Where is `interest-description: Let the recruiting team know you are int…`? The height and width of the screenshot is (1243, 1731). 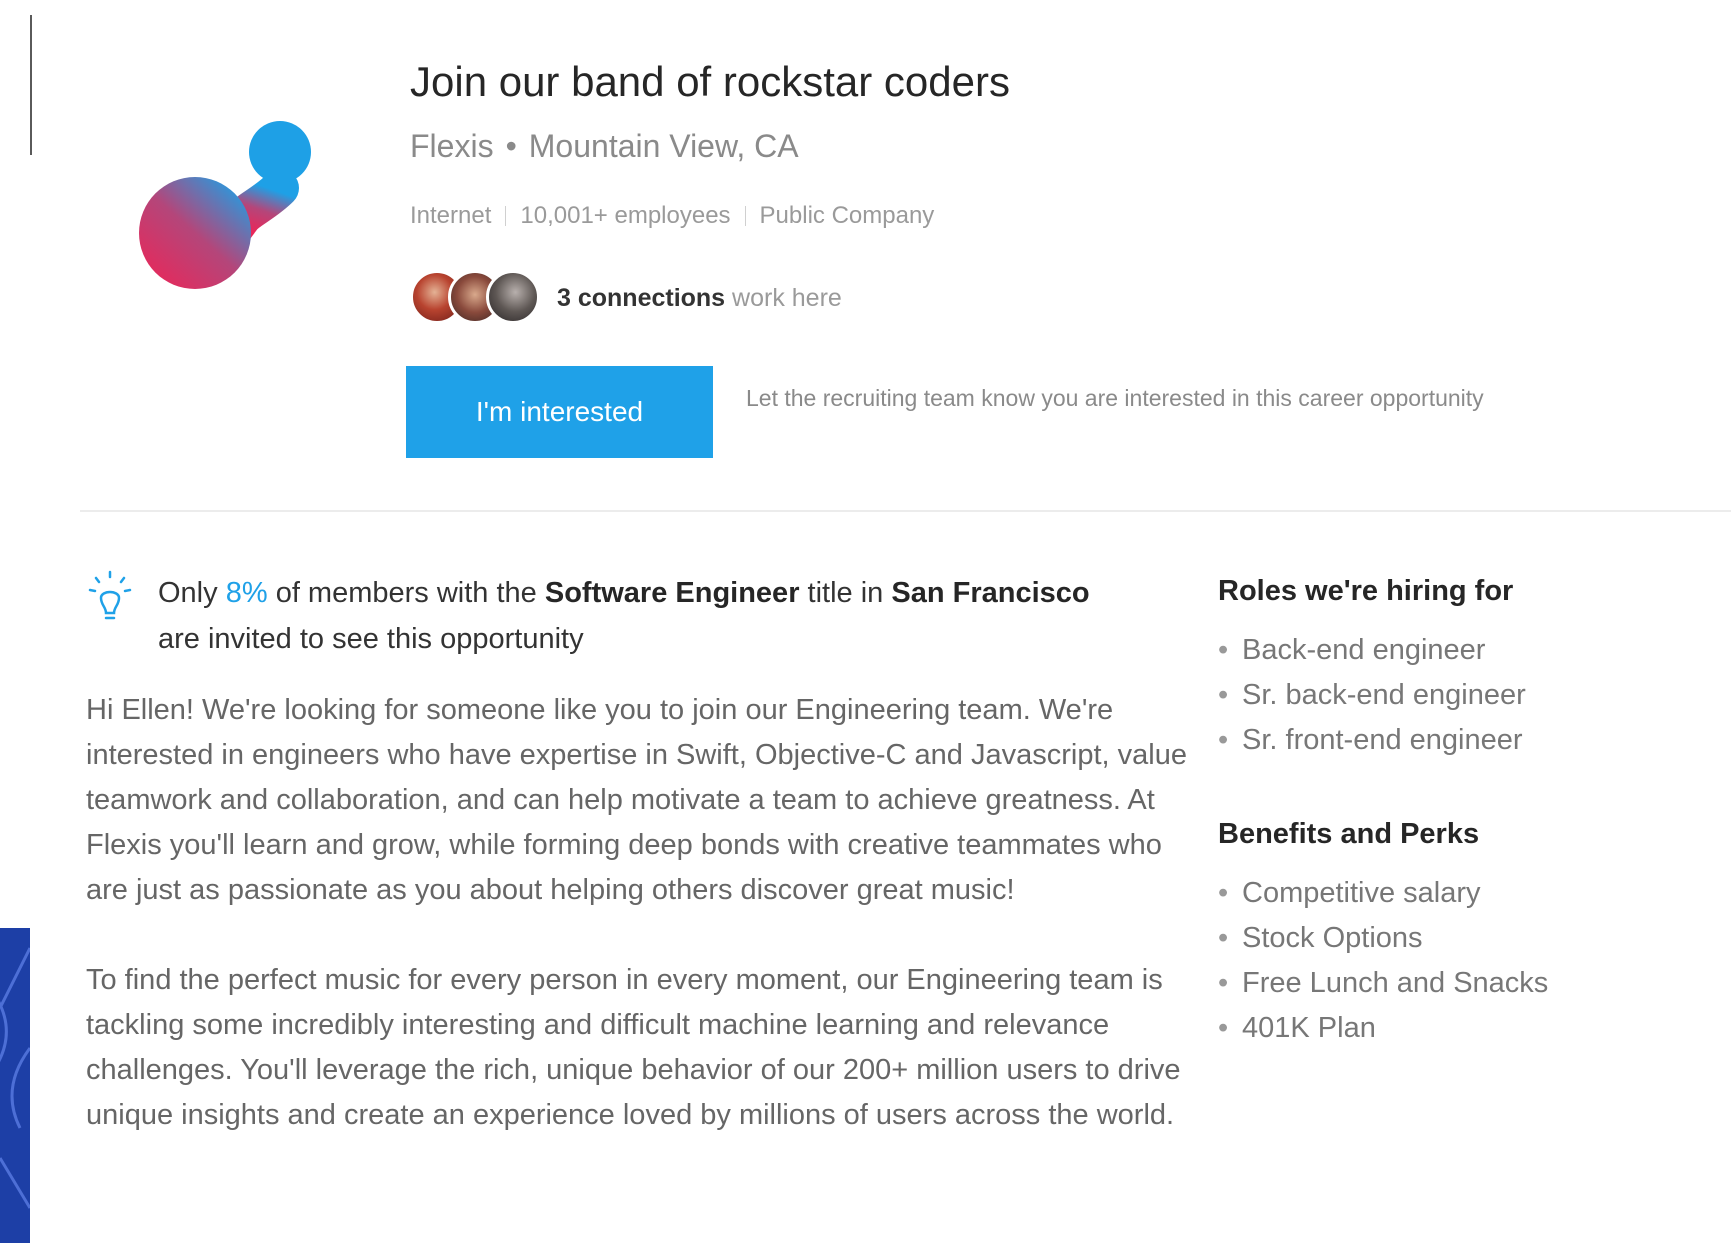
interest-description: Let the recruiting team know you are int… is located at coordinates (1115, 398).